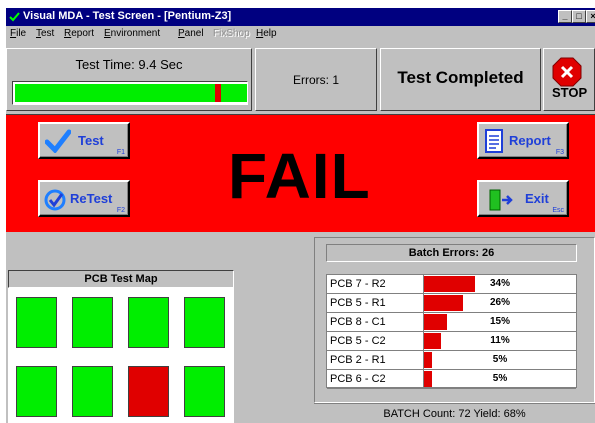 The height and width of the screenshot is (423, 595). I want to click on pcb-test-map, so click(121, 355).